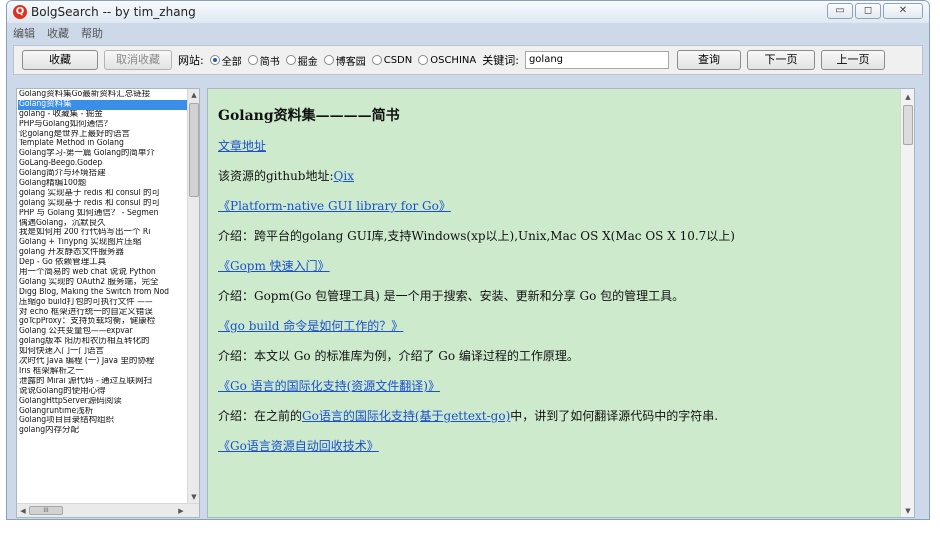  I want to click on list-item: Dep - Go 依赖管理工具, so click(102, 263).